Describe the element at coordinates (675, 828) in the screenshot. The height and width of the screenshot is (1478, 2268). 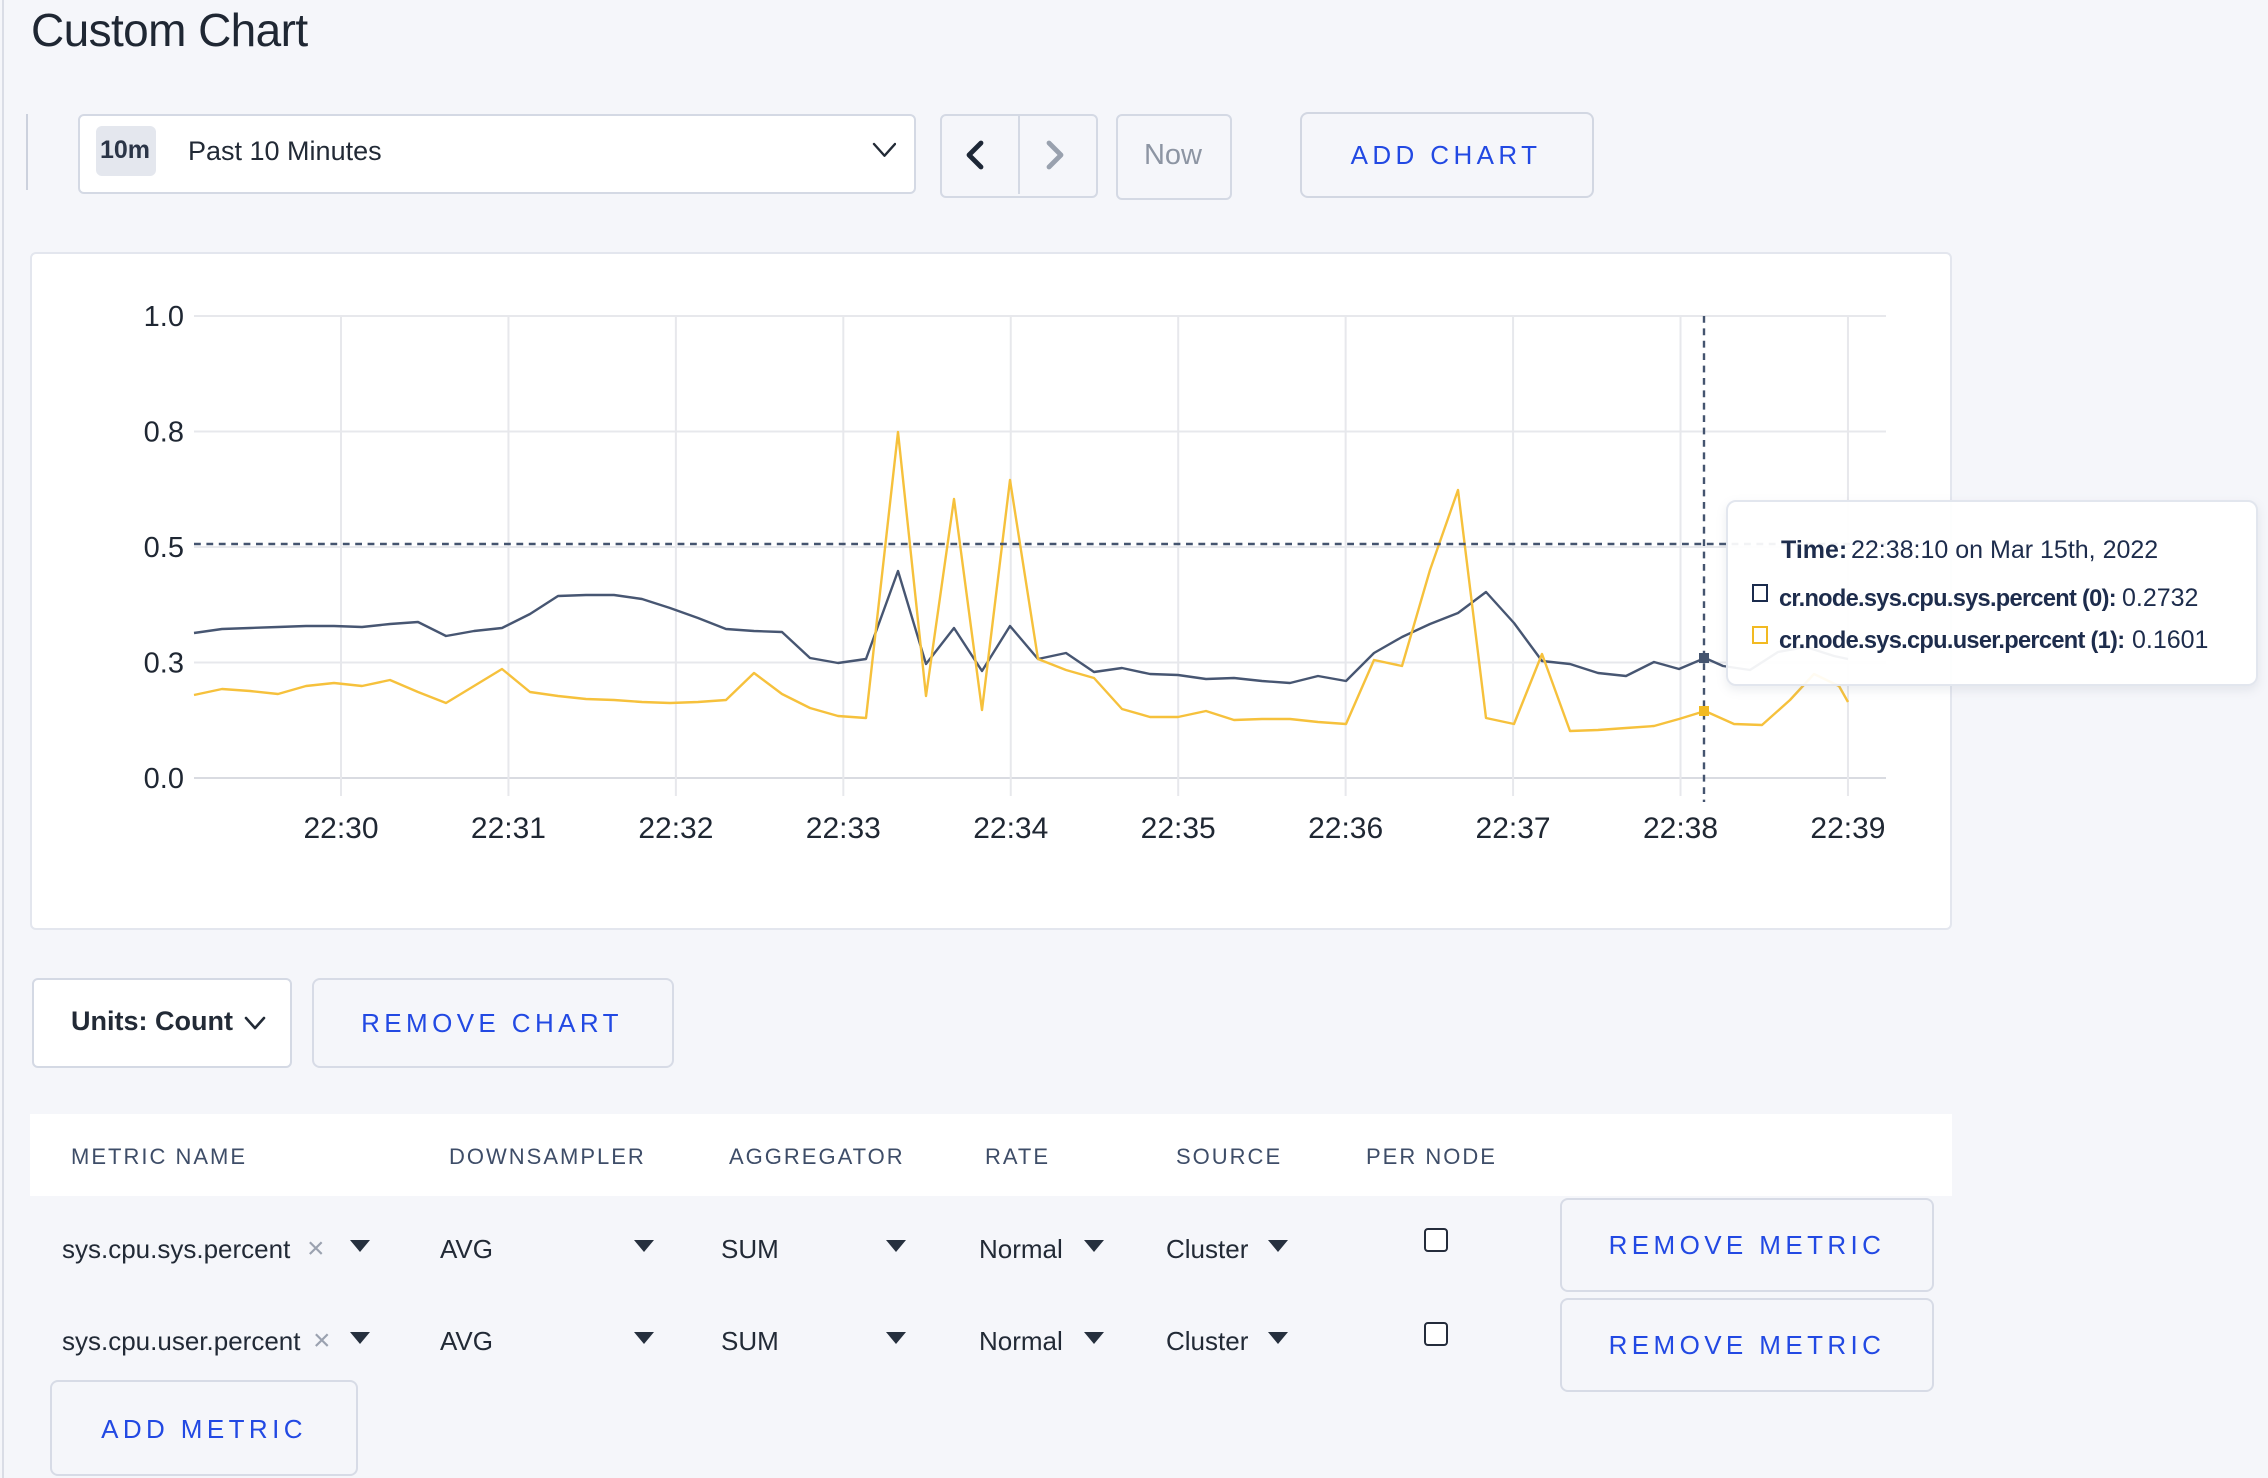
I see `svg-text: 22:32` at that location.